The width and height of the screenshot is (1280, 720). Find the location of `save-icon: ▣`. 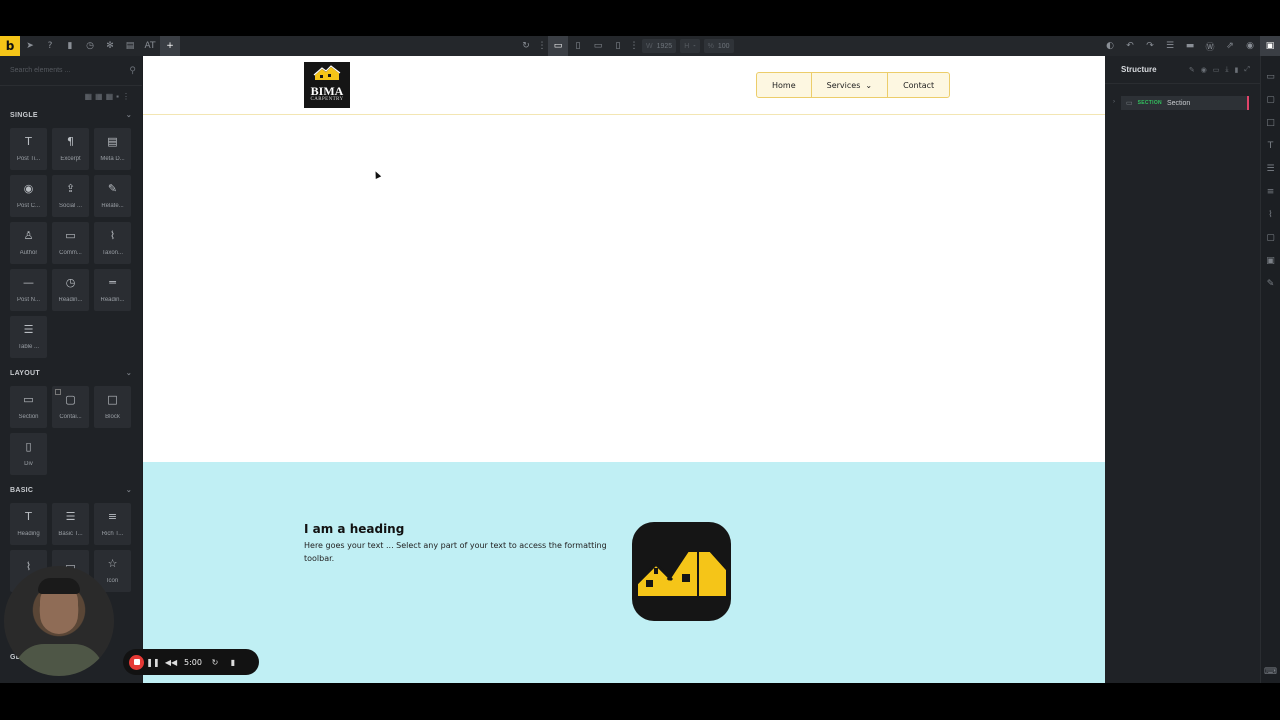

save-icon: ▣ is located at coordinates (1270, 46).